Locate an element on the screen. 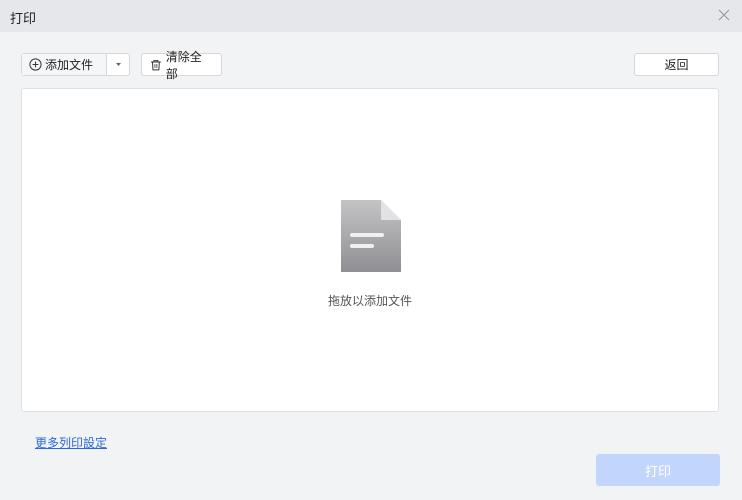 This screenshot has width=742, height=500. print-button: 打印 is located at coordinates (658, 470).